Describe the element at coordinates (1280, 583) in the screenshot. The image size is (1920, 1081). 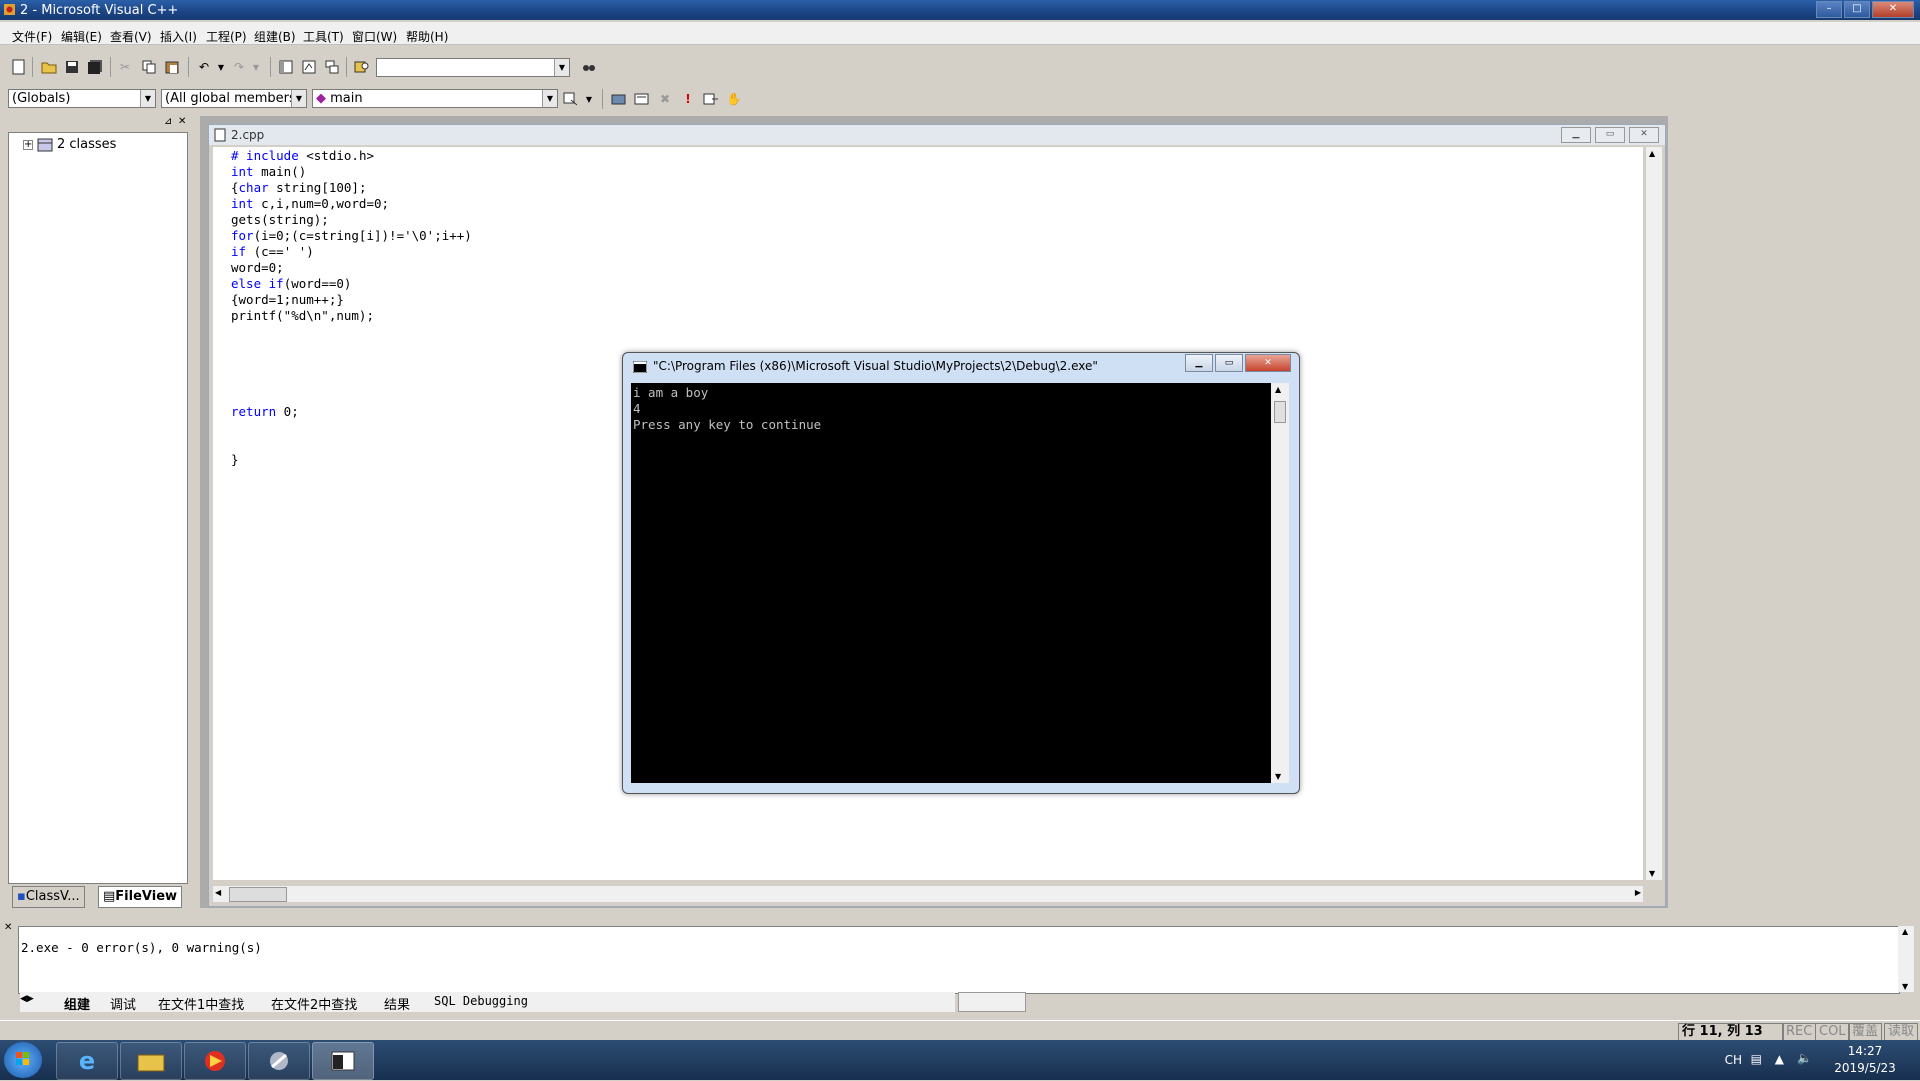
I see `console-scrollbar: ▲ ▼` at that location.